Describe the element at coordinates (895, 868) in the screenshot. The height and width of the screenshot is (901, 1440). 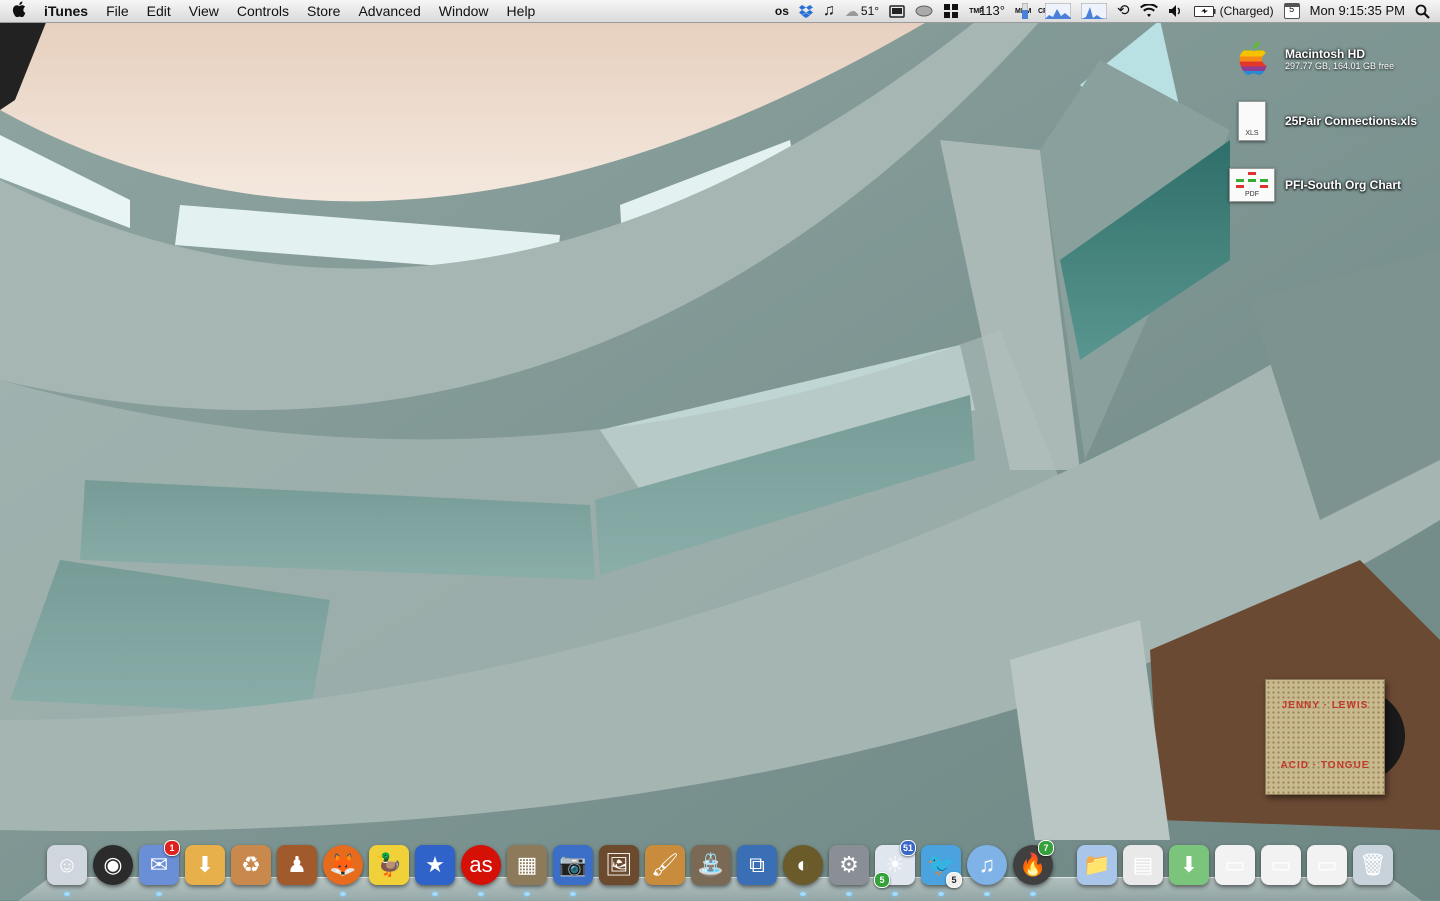
I see `dock-item-calendar: ☀ 51 5` at that location.